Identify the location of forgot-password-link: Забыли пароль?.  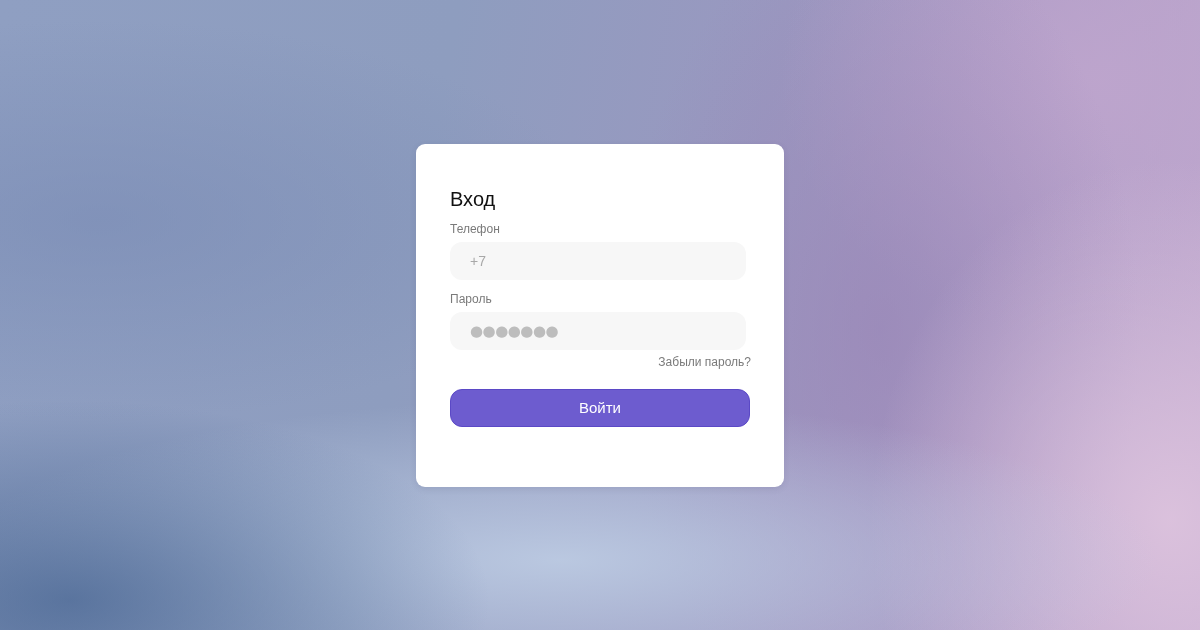
(704, 361).